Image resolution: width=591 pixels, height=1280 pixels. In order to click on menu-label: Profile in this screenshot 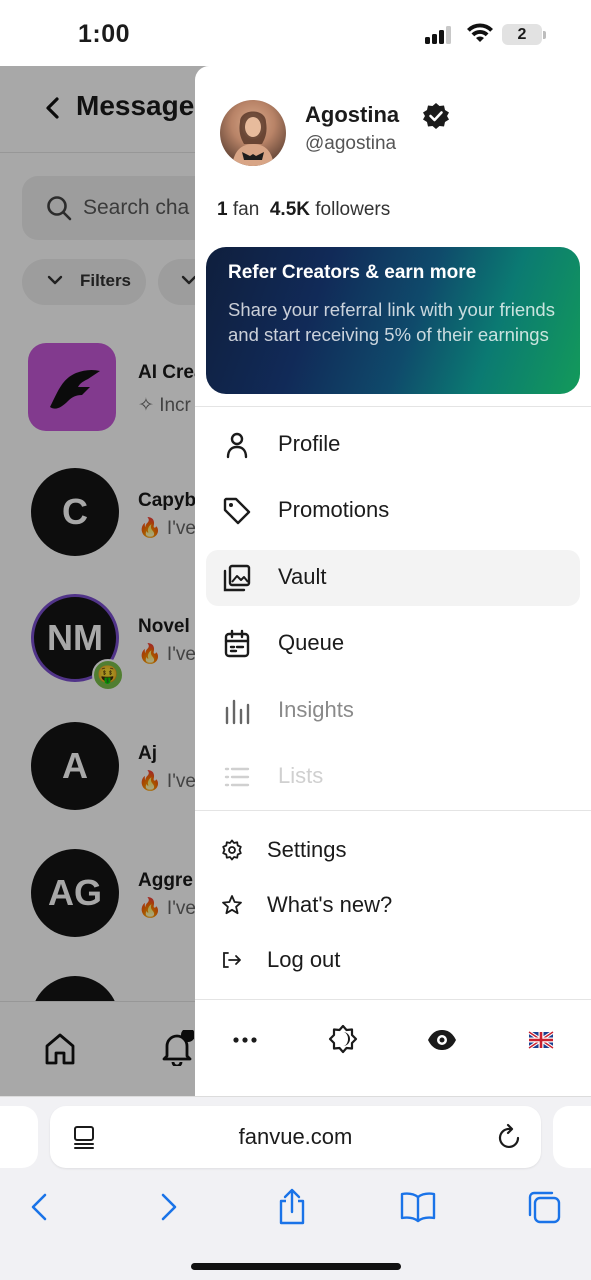, I will do `click(309, 443)`.